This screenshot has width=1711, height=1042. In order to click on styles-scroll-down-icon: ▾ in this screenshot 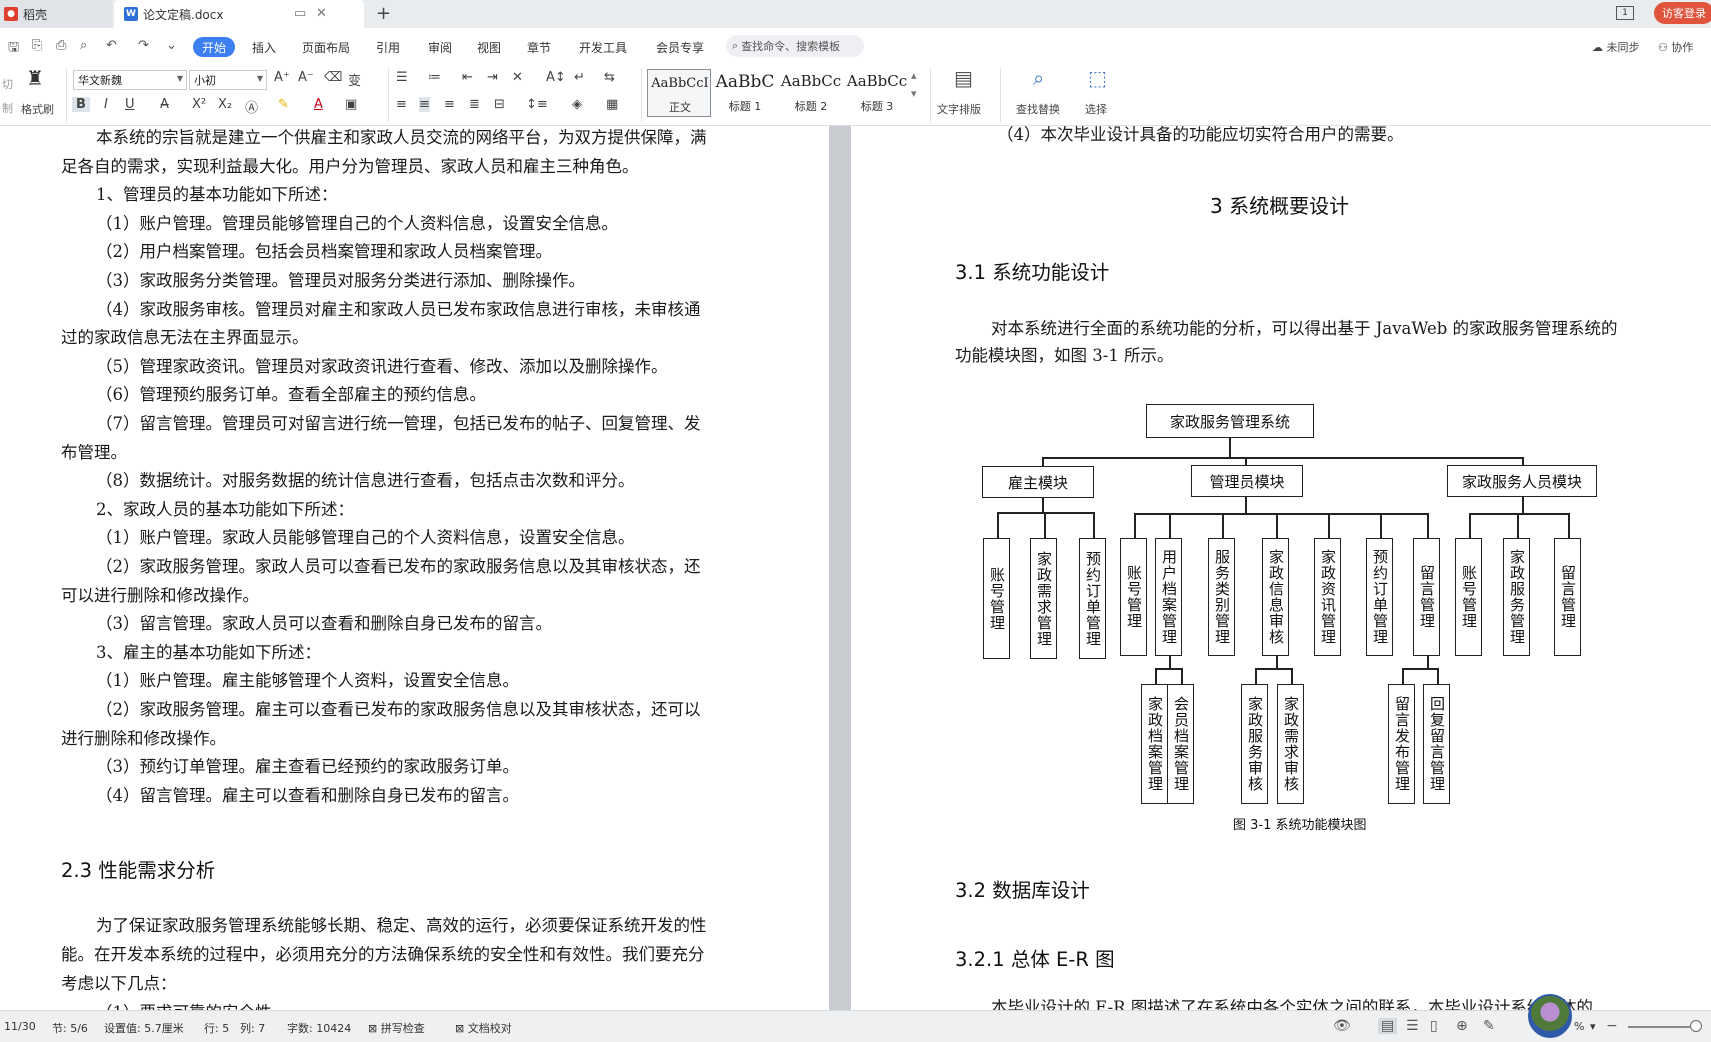, I will do `click(914, 93)`.